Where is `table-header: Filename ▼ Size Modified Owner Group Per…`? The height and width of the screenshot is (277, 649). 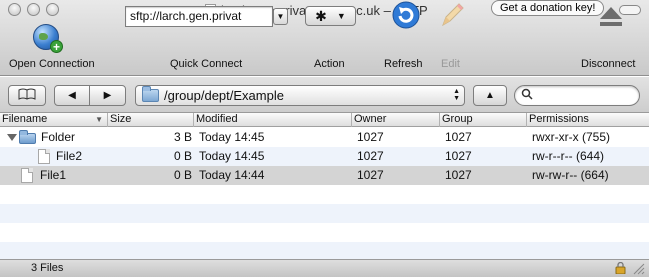
table-header: Filename ▼ Size Modified Owner Group Per… is located at coordinates (324, 120).